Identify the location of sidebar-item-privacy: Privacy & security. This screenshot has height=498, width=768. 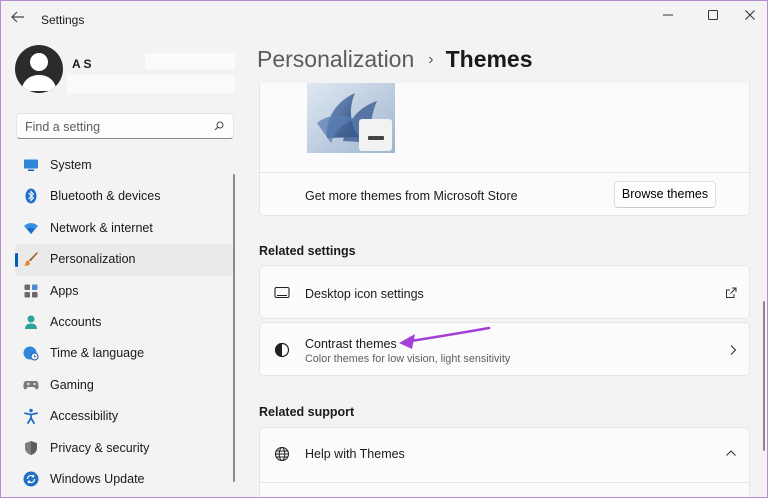
(124, 448).